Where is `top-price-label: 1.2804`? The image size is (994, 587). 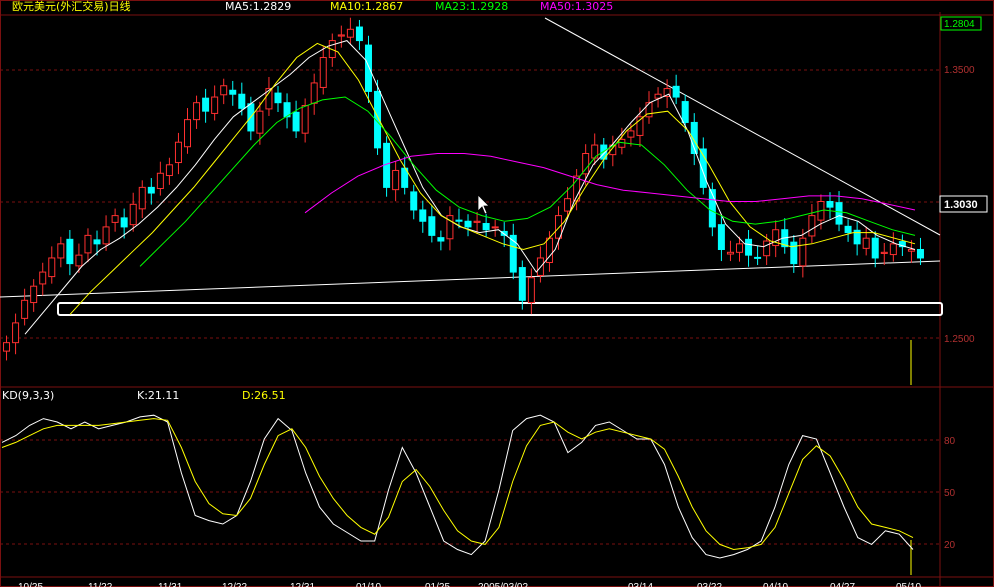 top-price-label: 1.2804 is located at coordinates (959, 24).